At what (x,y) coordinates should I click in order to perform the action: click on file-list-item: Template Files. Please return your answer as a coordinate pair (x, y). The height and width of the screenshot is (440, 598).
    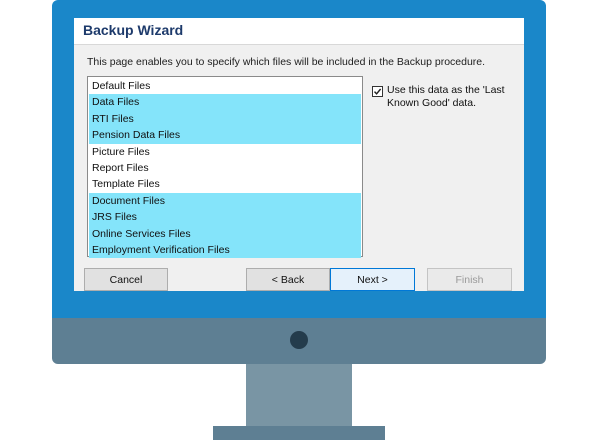
    Looking at the image, I should click on (225, 184).